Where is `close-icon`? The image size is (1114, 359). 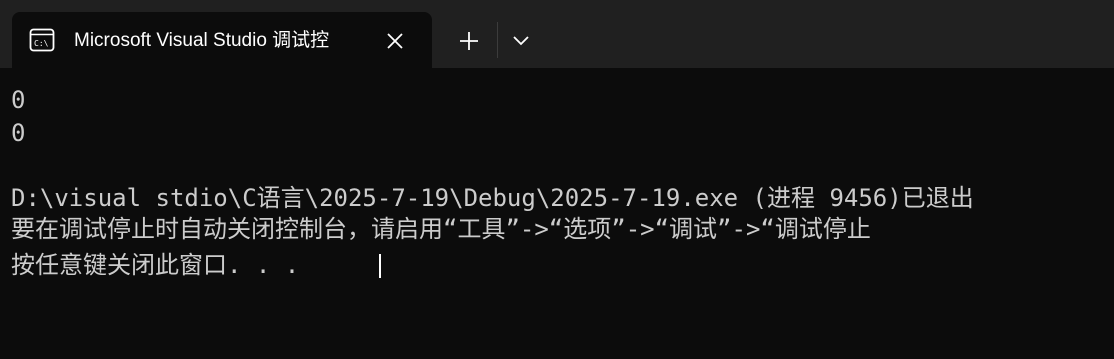 close-icon is located at coordinates (395, 41).